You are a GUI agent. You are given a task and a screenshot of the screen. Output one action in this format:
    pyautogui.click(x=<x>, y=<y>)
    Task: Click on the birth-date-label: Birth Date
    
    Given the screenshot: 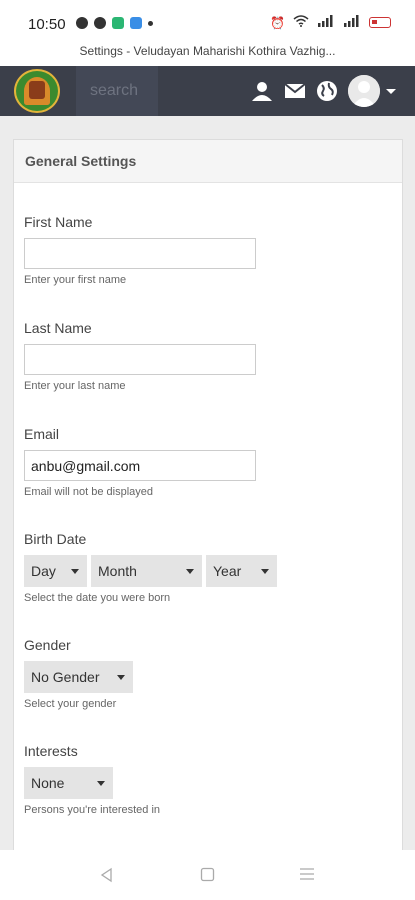 What is the action you would take?
    pyautogui.click(x=55, y=539)
    